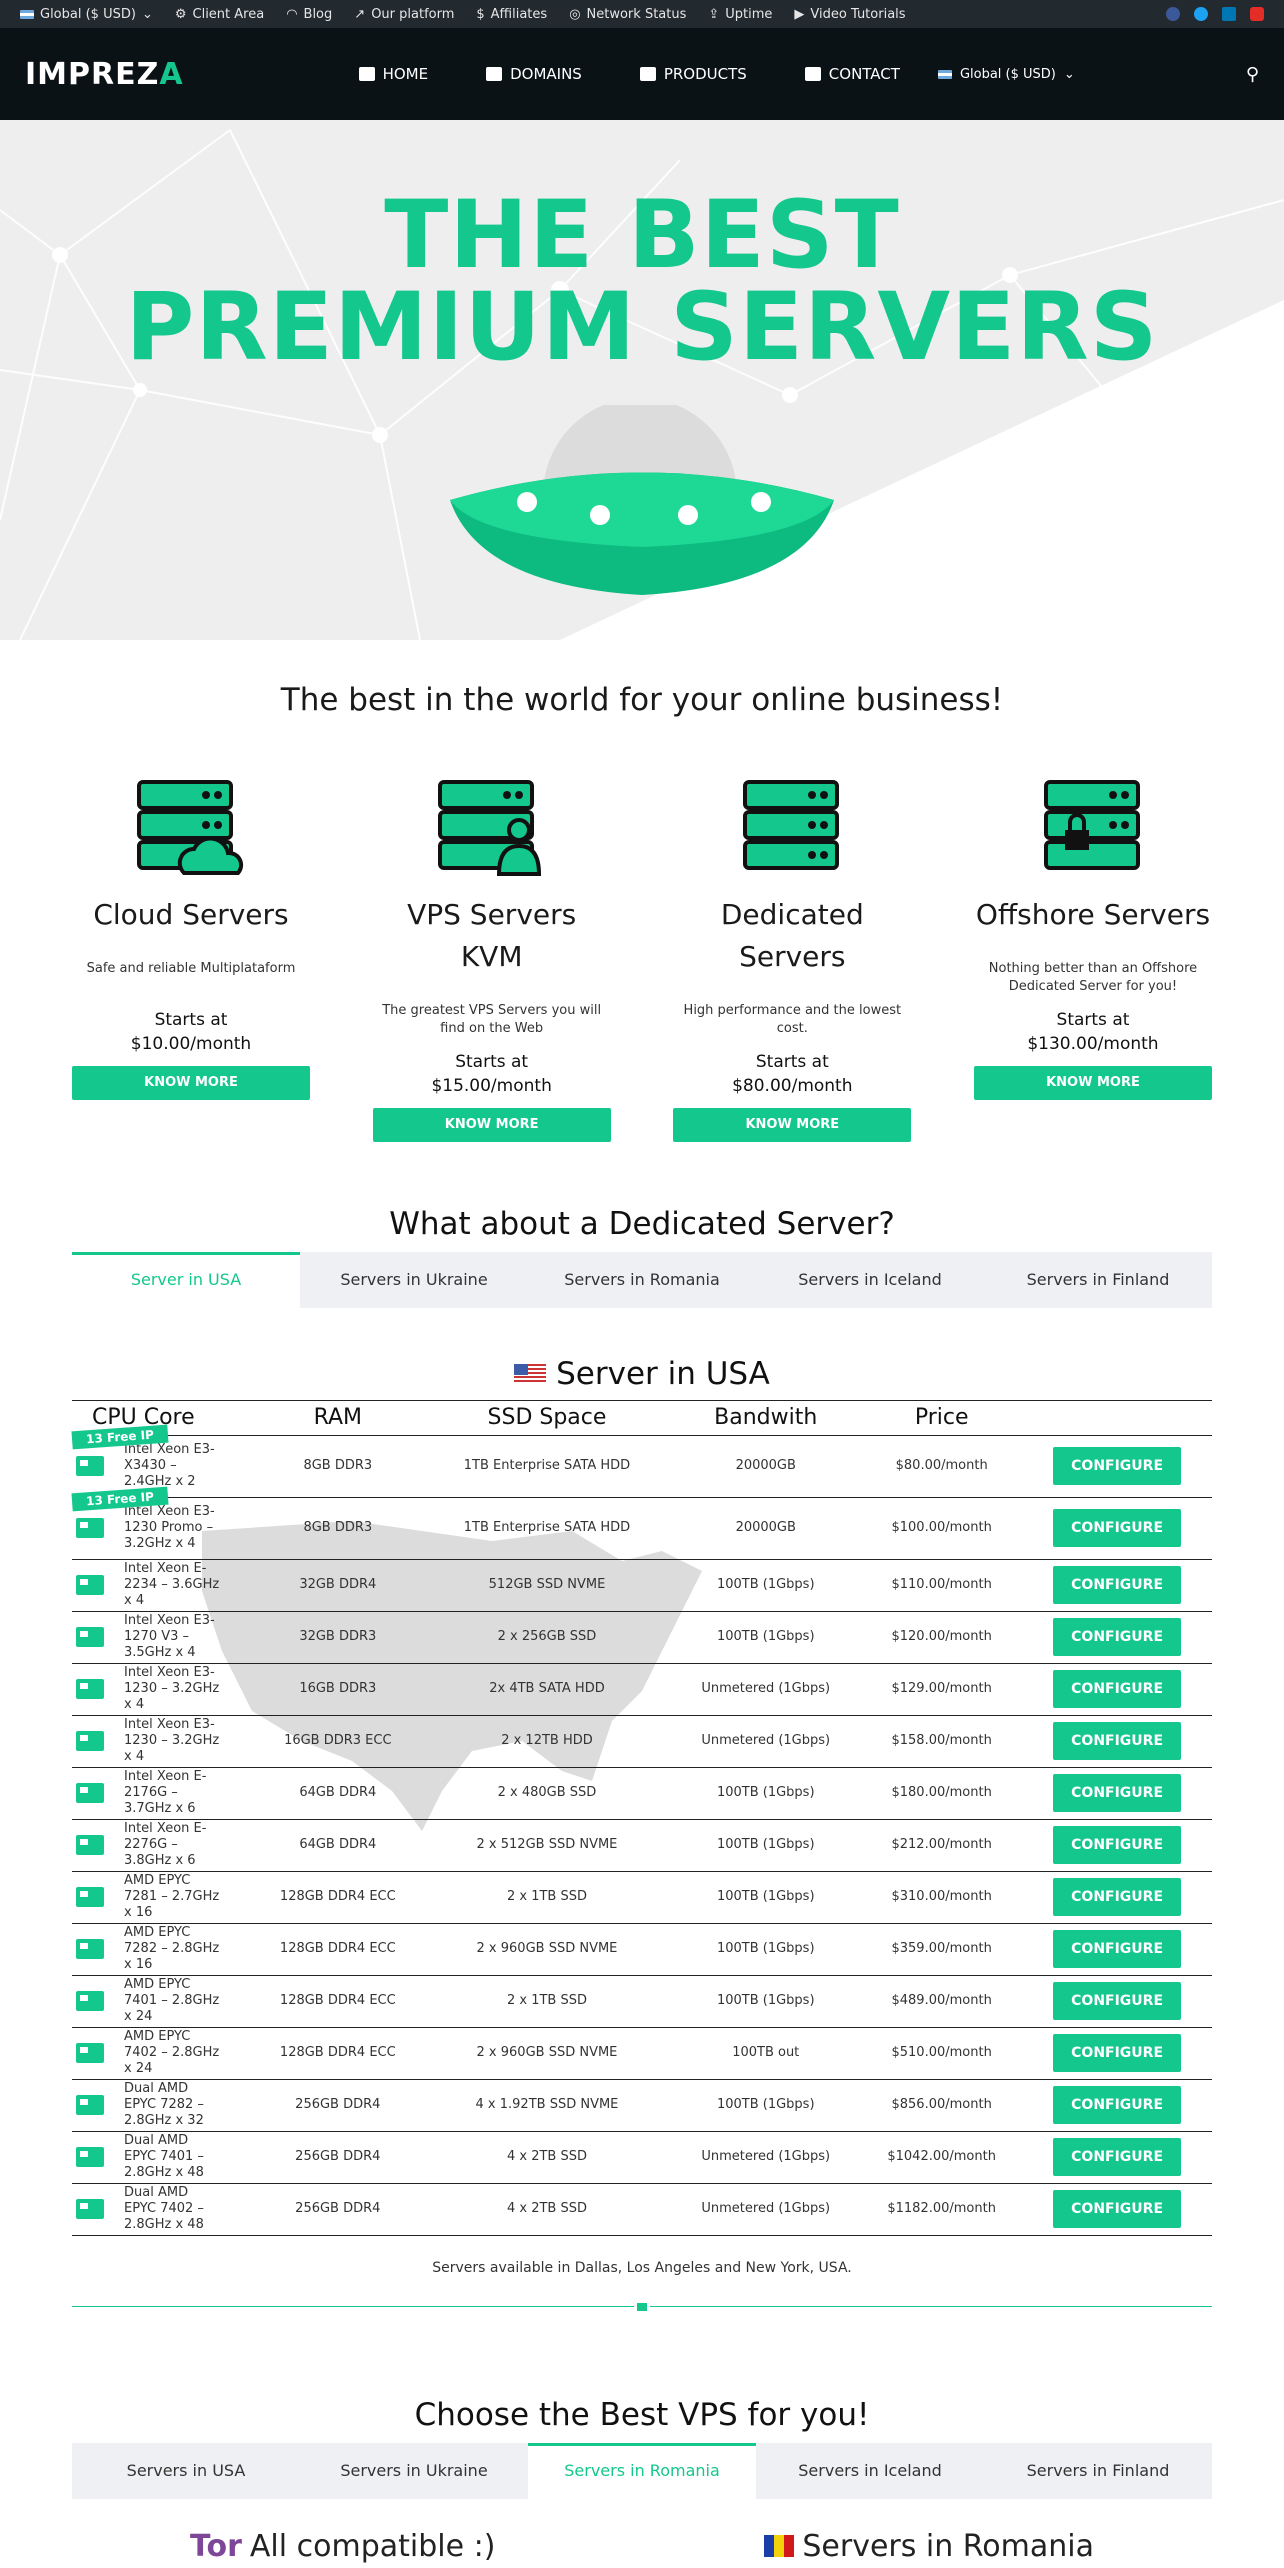 The image size is (1284, 2568). What do you see at coordinates (1069, 74) in the screenshot?
I see `chevron-down-icon: ⌄` at bounding box center [1069, 74].